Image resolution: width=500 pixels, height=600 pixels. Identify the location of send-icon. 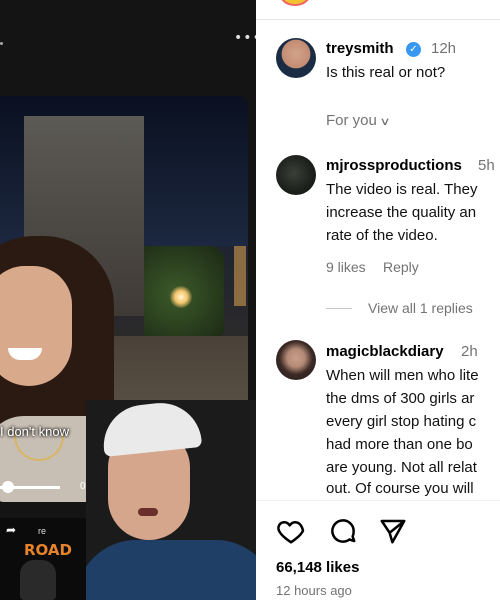
(393, 531).